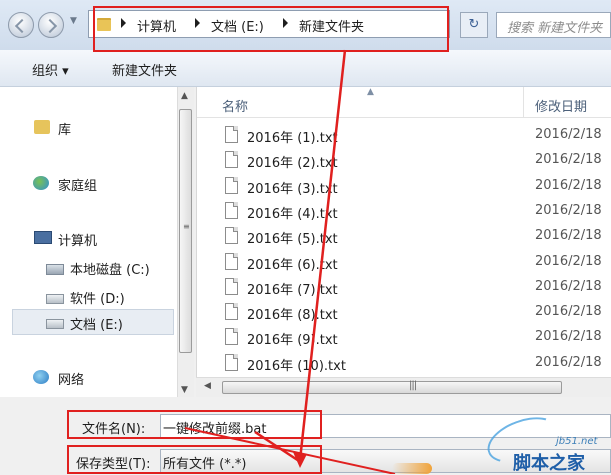 The image size is (611, 475). Describe the element at coordinates (549, 463) in the screenshot. I see `watermark-name: 脚本之家` at that location.